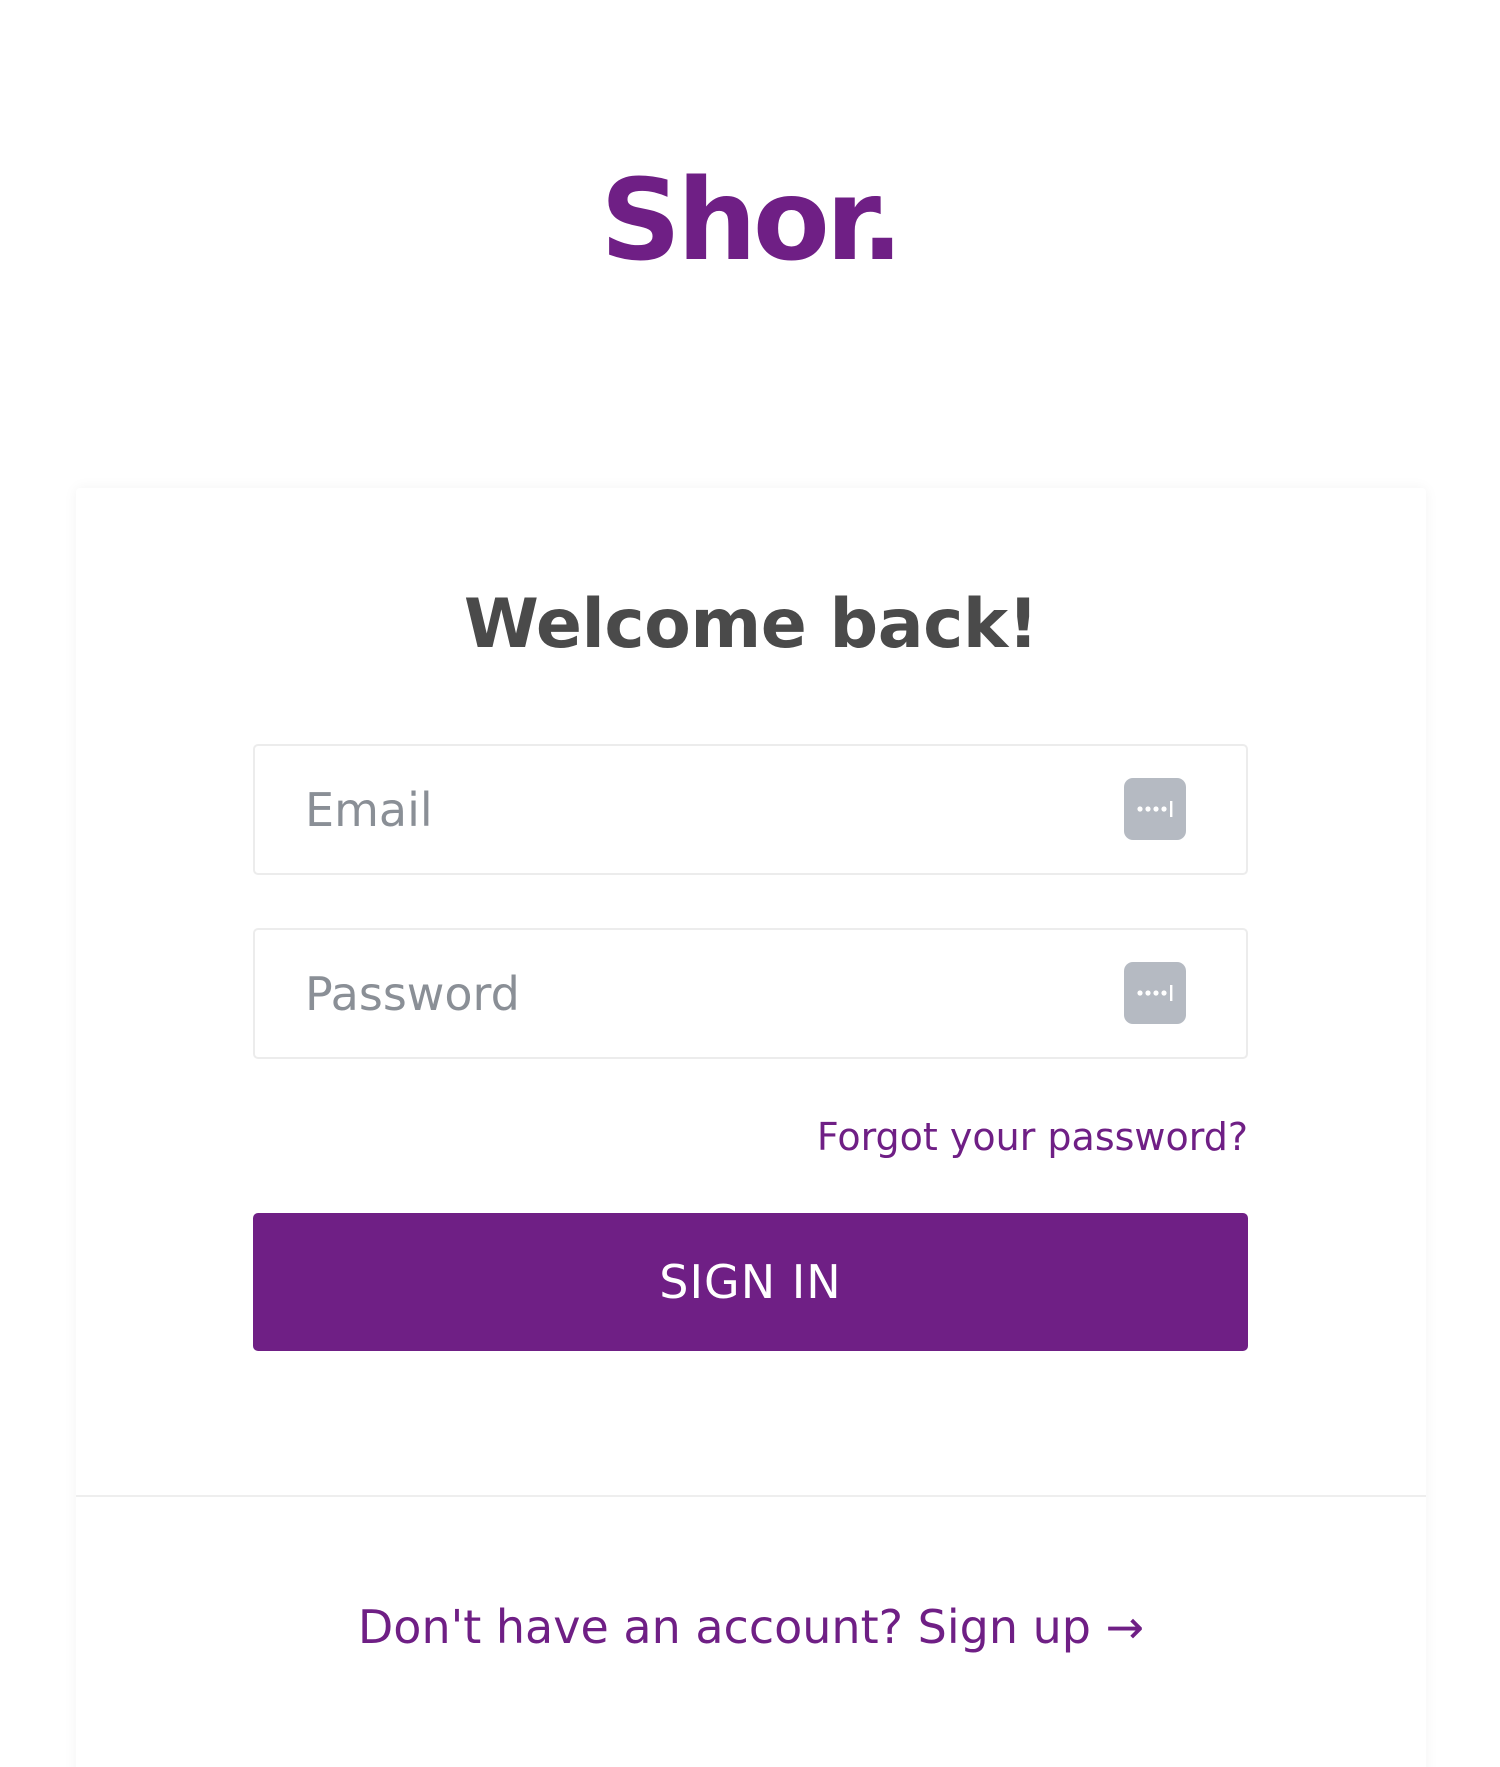  Describe the element at coordinates (751, 221) in the screenshot. I see `brand-logo: Shor.` at that location.